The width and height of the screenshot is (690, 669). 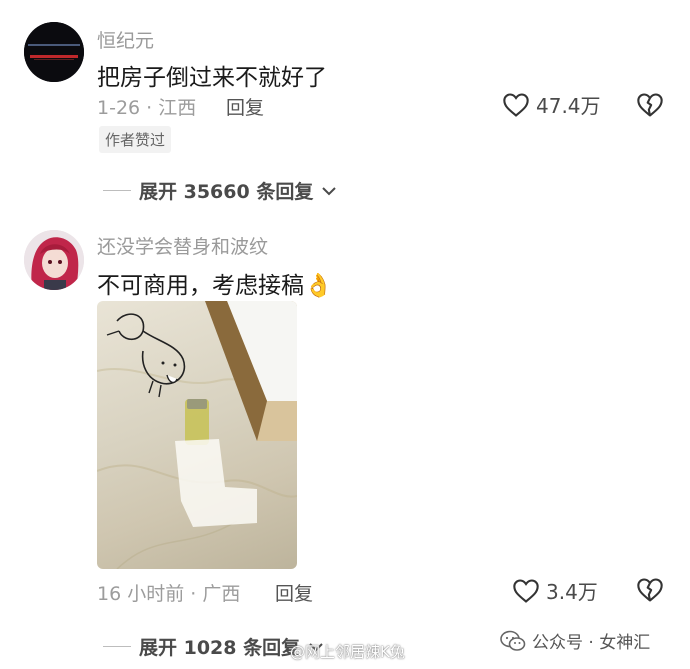 I want to click on comment-text: 不可商用，考虑接稿👌, so click(x=215, y=283).